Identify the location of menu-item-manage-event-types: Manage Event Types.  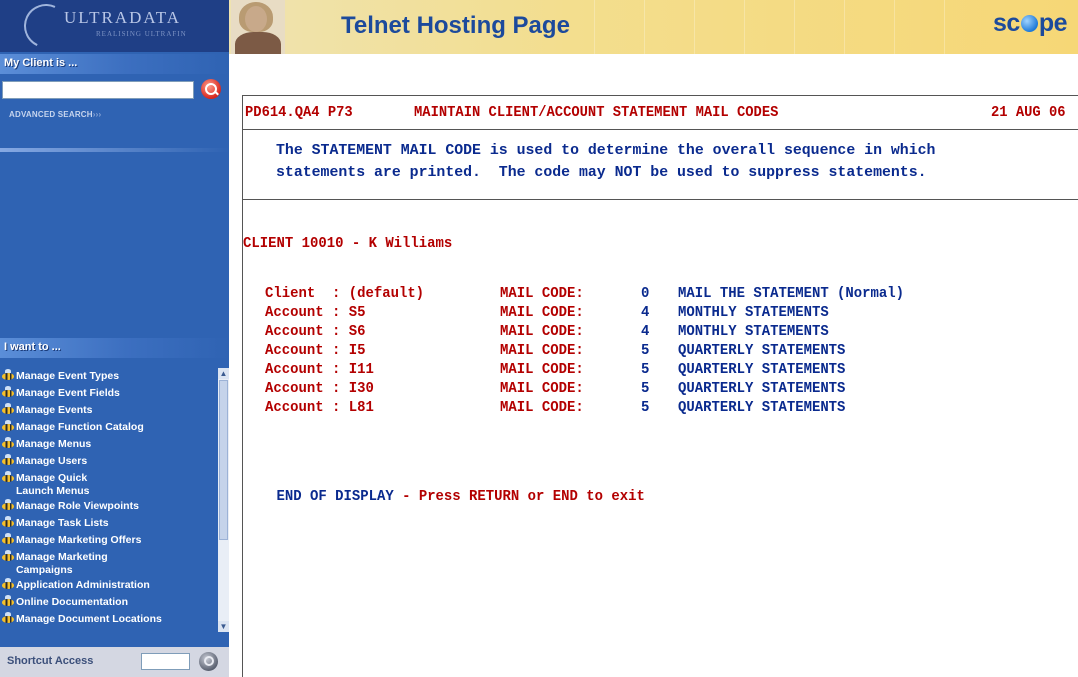
(109, 376).